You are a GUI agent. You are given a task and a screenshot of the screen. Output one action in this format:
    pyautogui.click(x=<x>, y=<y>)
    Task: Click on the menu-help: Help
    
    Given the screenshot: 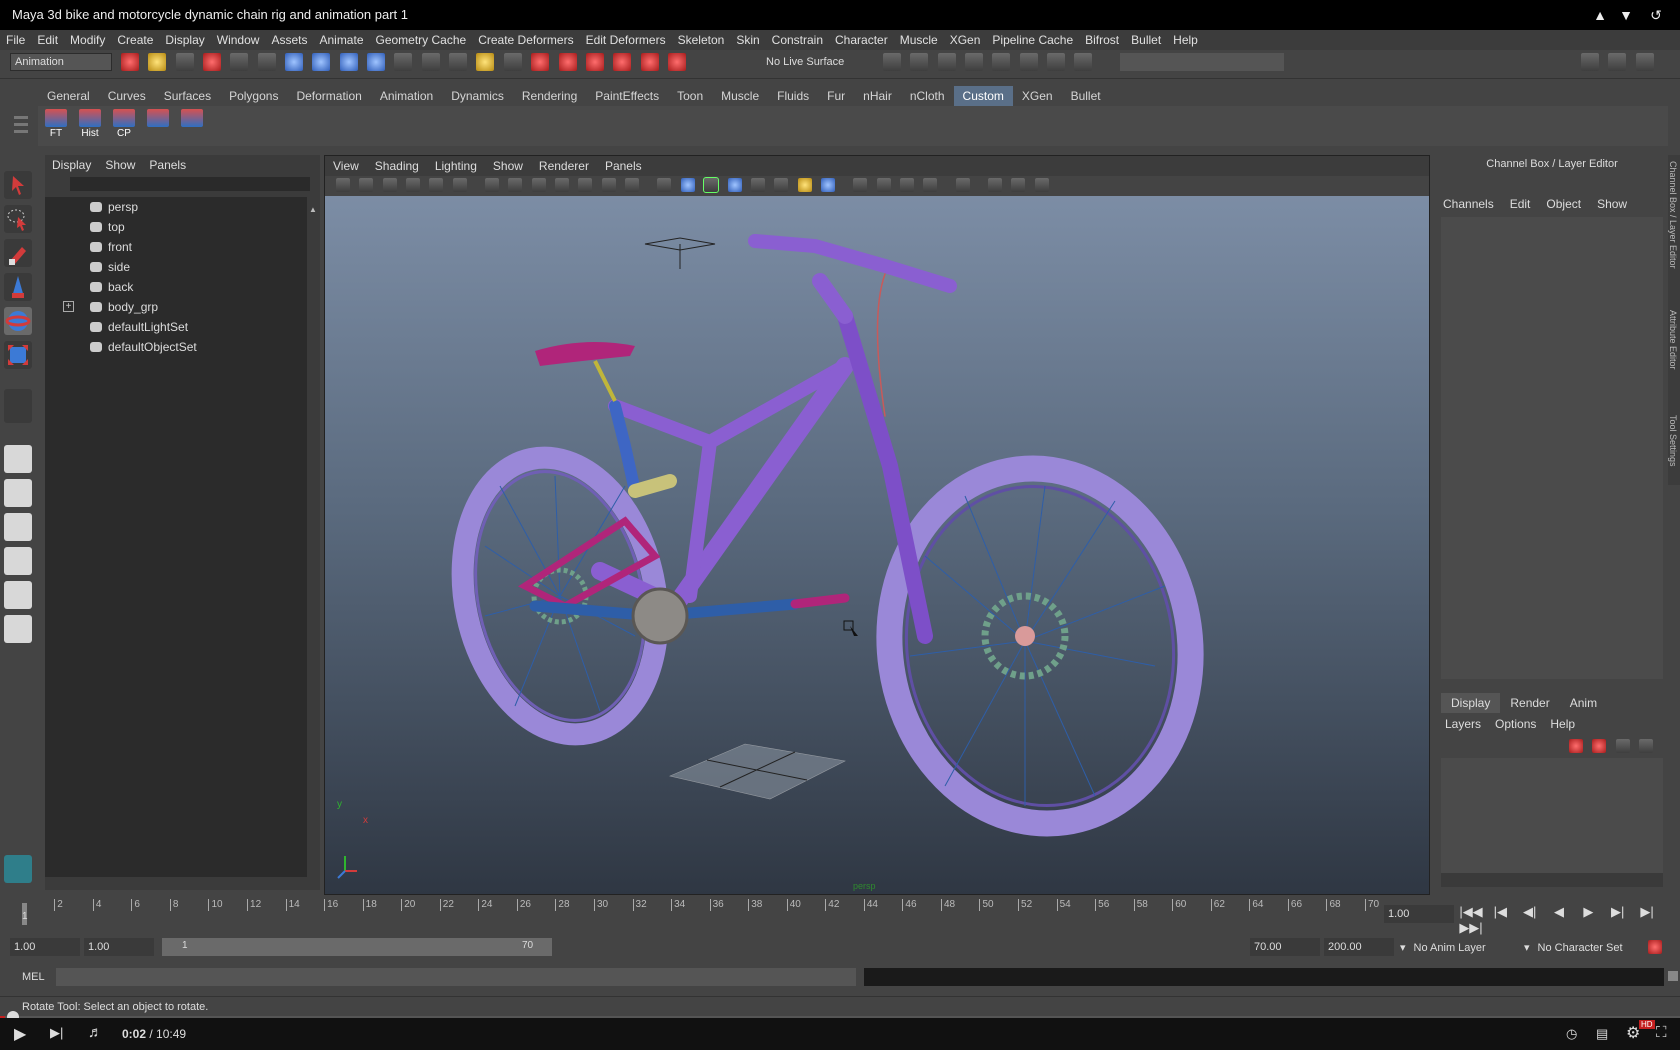 What is the action you would take?
    pyautogui.click(x=1185, y=40)
    